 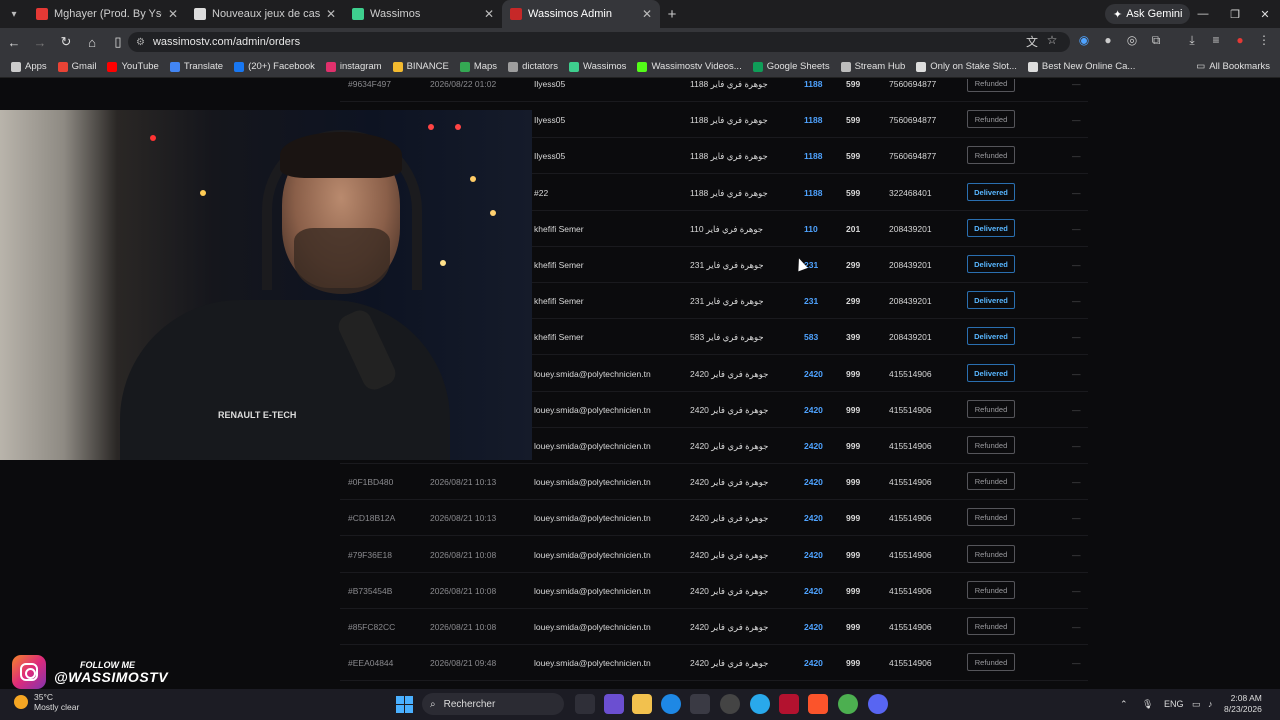 I want to click on store-icon, so click(x=700, y=704).